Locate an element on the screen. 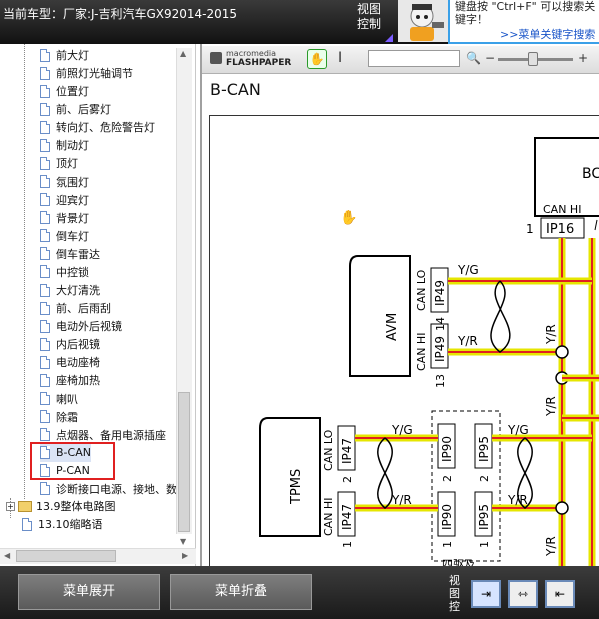 The height and width of the screenshot is (619, 599). tree-item: 倒车雷达 is located at coordinates (70, 254).